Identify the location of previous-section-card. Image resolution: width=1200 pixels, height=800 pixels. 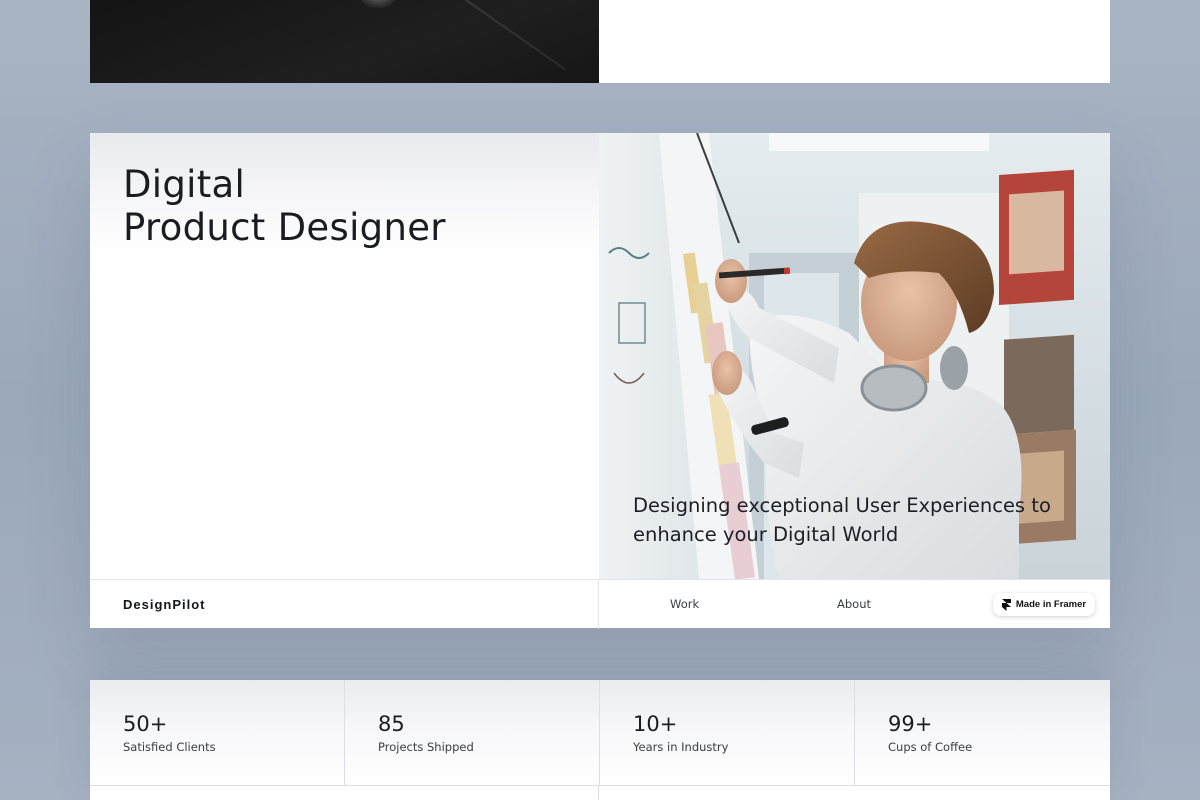
(600, 41).